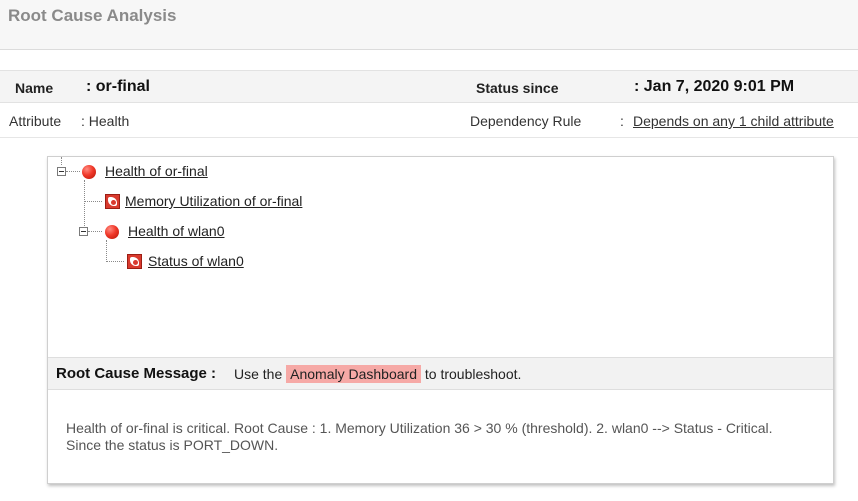 The width and height of the screenshot is (858, 501). Describe the element at coordinates (105, 121) in the screenshot. I see `attribute-value: : Health` at that location.